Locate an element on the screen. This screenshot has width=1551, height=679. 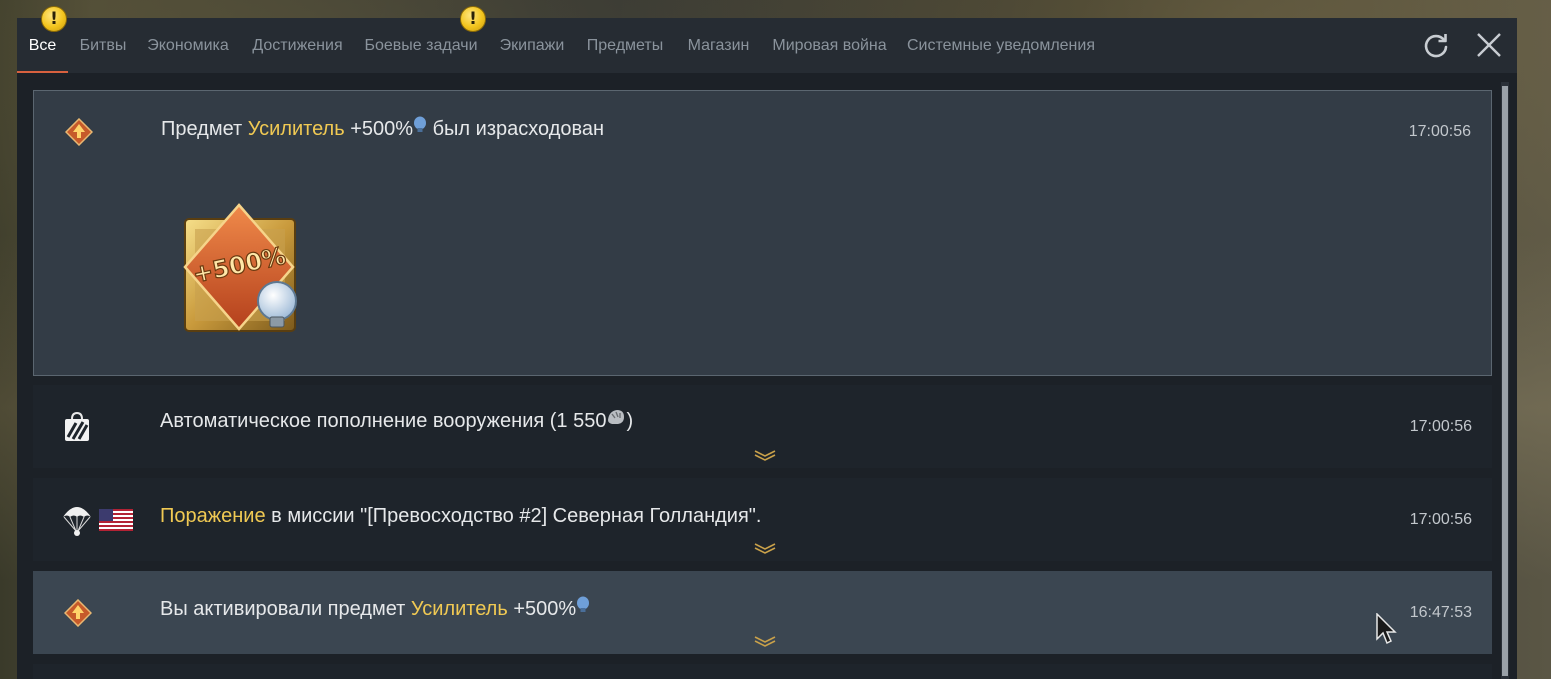
close-icon is located at coordinates (1489, 45).